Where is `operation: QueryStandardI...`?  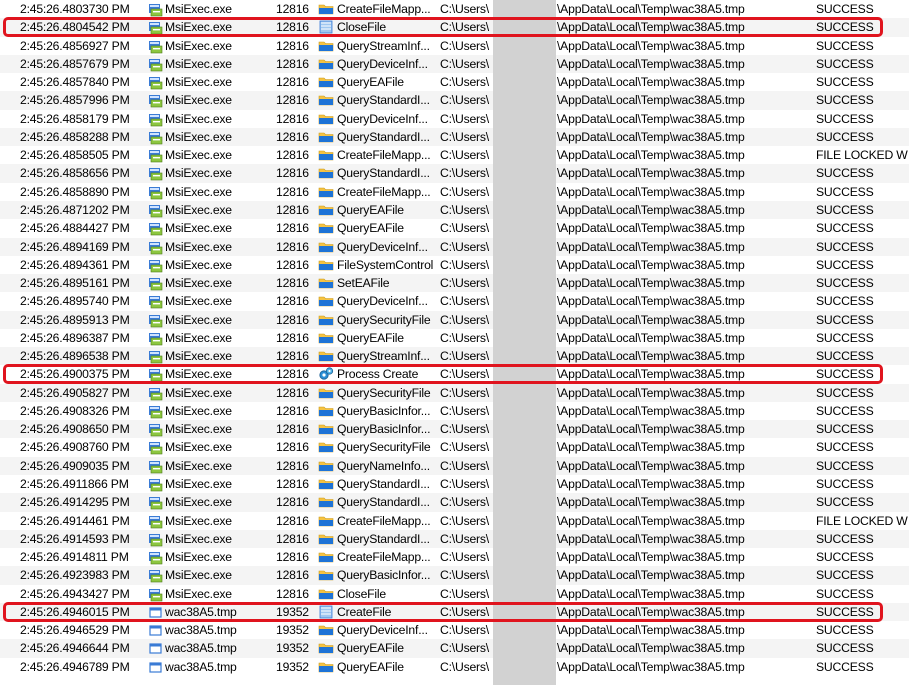
operation: QueryStandardI... is located at coordinates (383, 484).